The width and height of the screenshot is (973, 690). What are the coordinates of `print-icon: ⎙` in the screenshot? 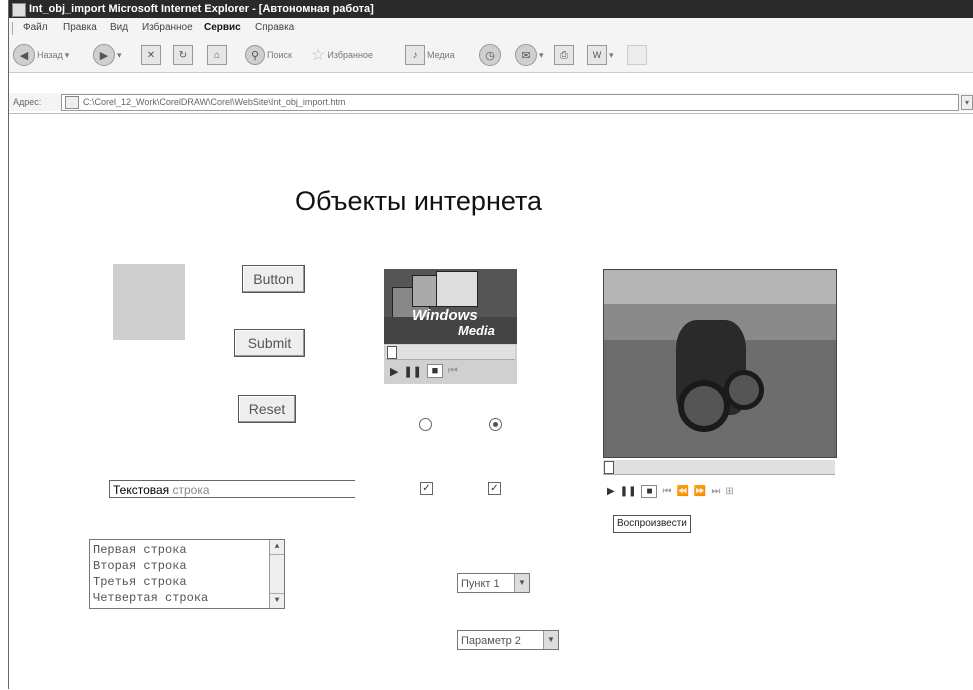 It's located at (564, 55).